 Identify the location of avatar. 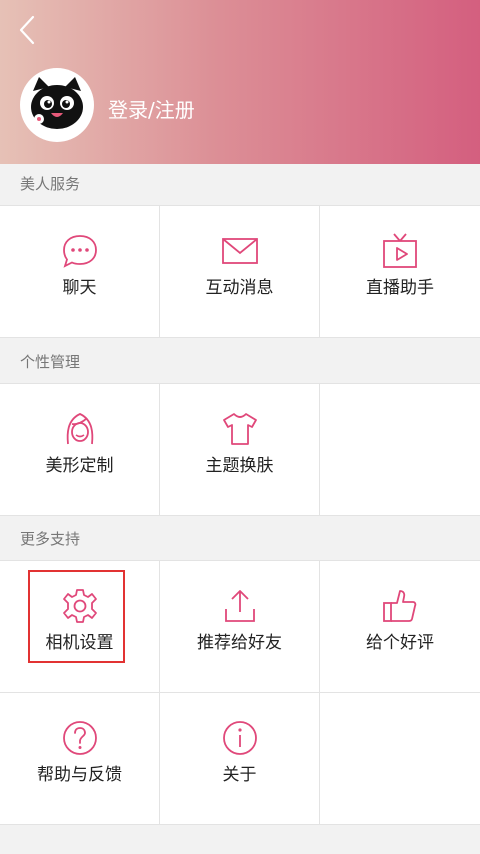
(57, 105).